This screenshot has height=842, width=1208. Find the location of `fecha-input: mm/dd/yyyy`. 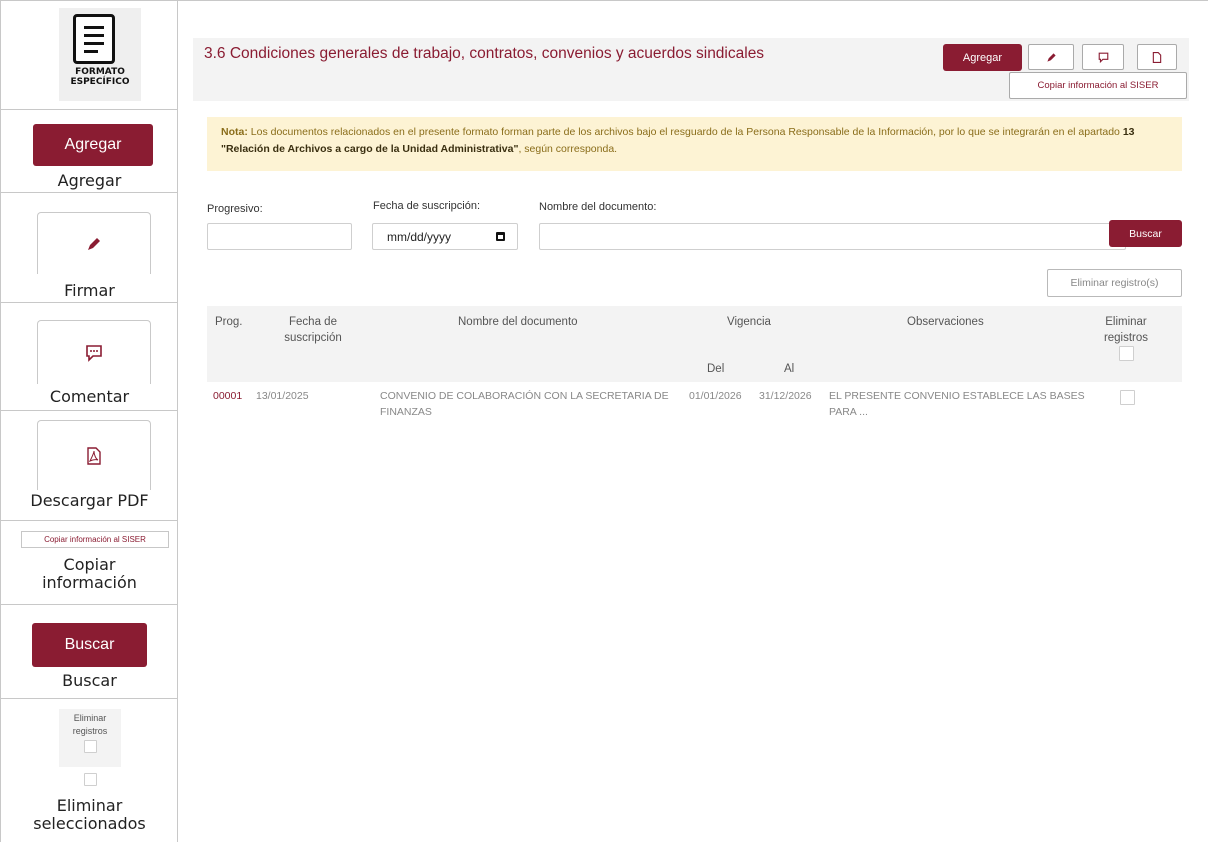

fecha-input: mm/dd/yyyy is located at coordinates (445, 236).